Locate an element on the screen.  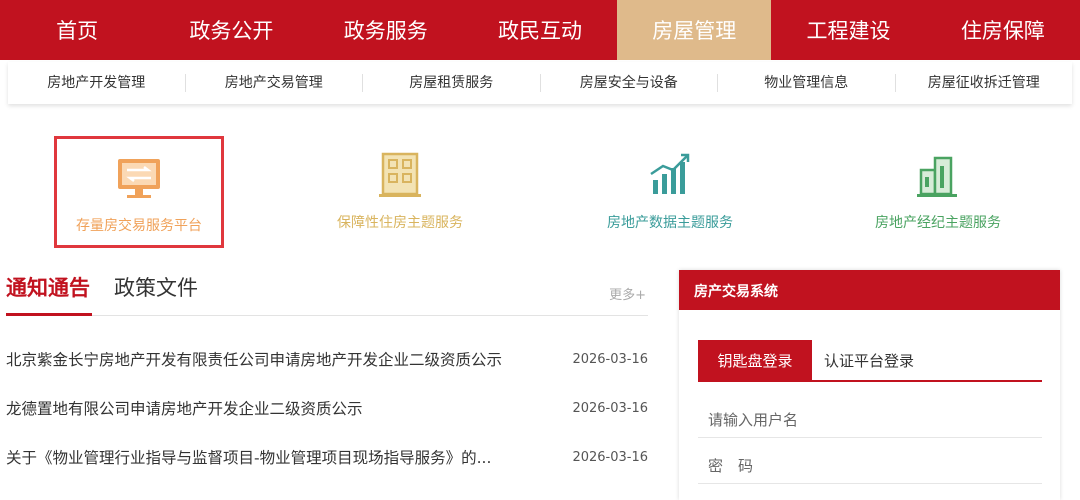
password-input is located at coordinates (870, 466).